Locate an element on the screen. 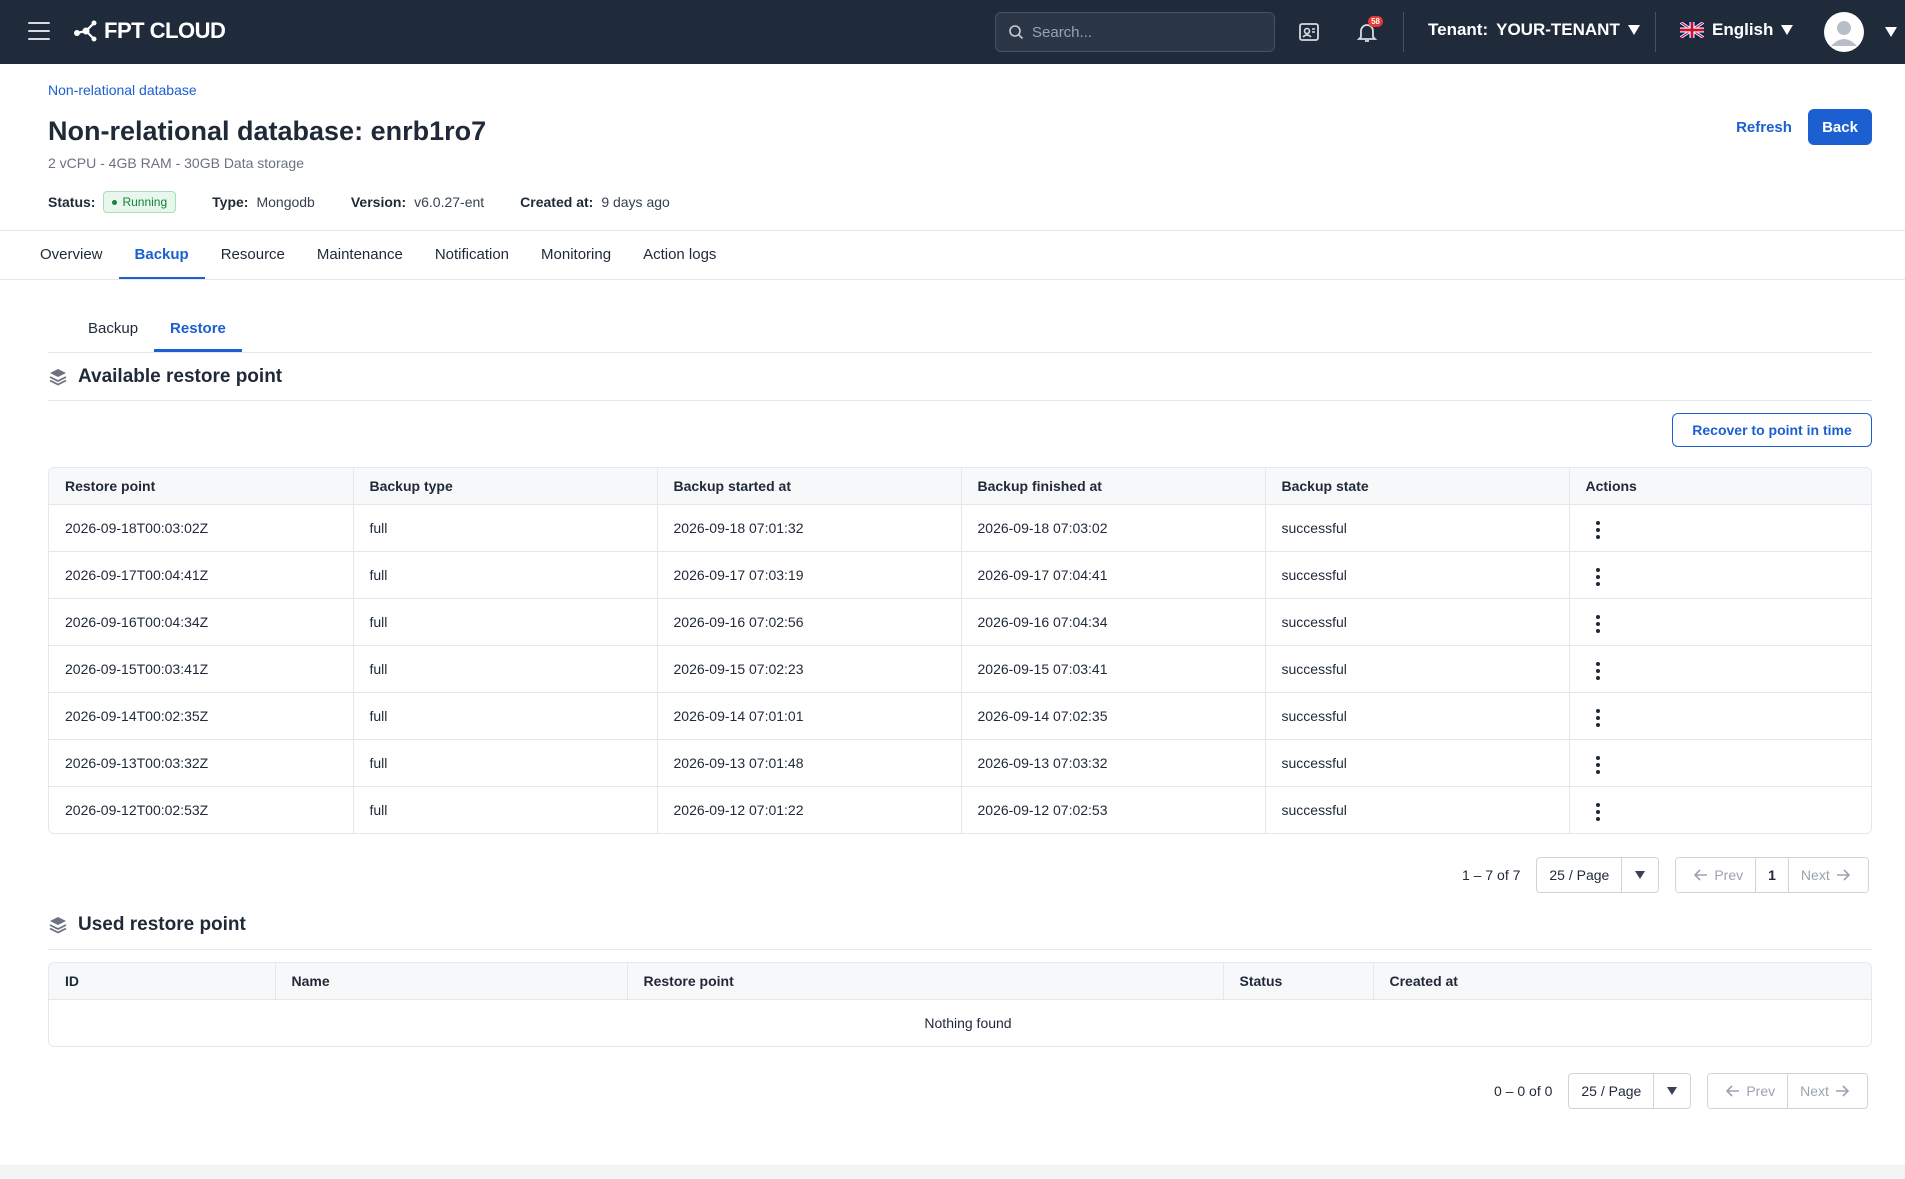 The height and width of the screenshot is (1179, 1905). language-label: English is located at coordinates (1743, 29).